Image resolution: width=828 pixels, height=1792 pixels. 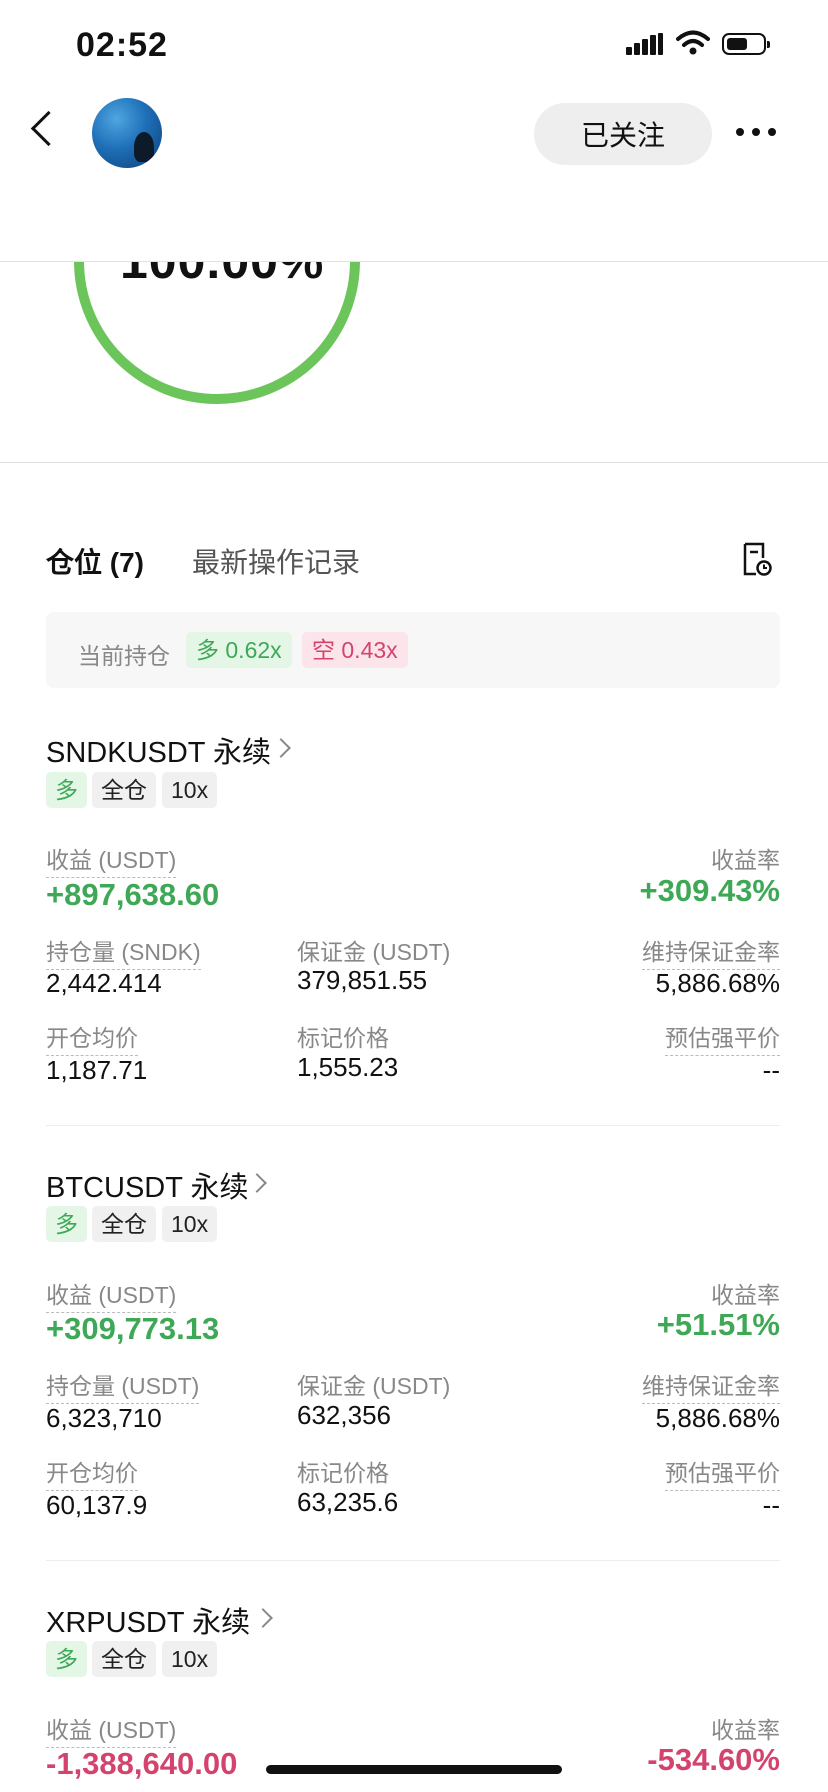 What do you see at coordinates (147, 1185) in the screenshot?
I see `position-title: BTCUSDT 永续` at bounding box center [147, 1185].